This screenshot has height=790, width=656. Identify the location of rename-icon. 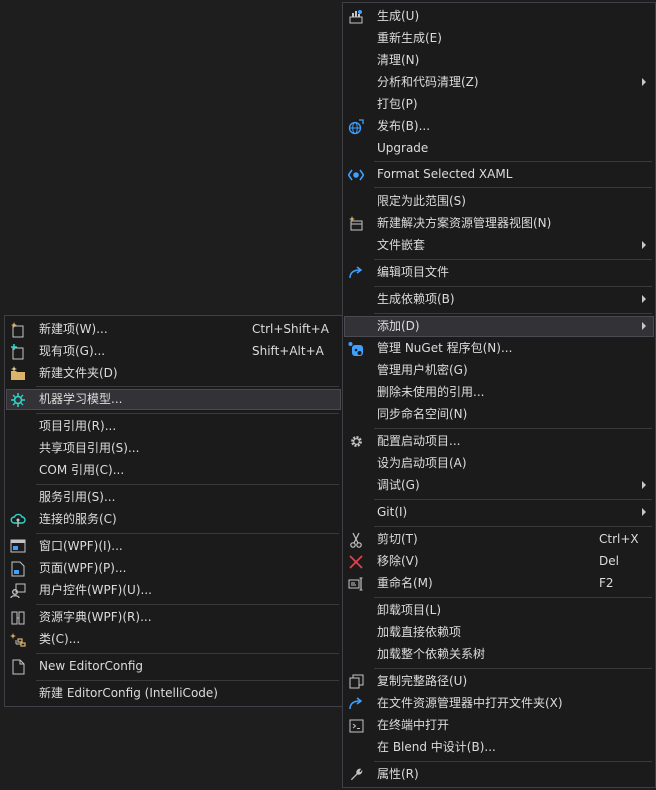
(356, 583).